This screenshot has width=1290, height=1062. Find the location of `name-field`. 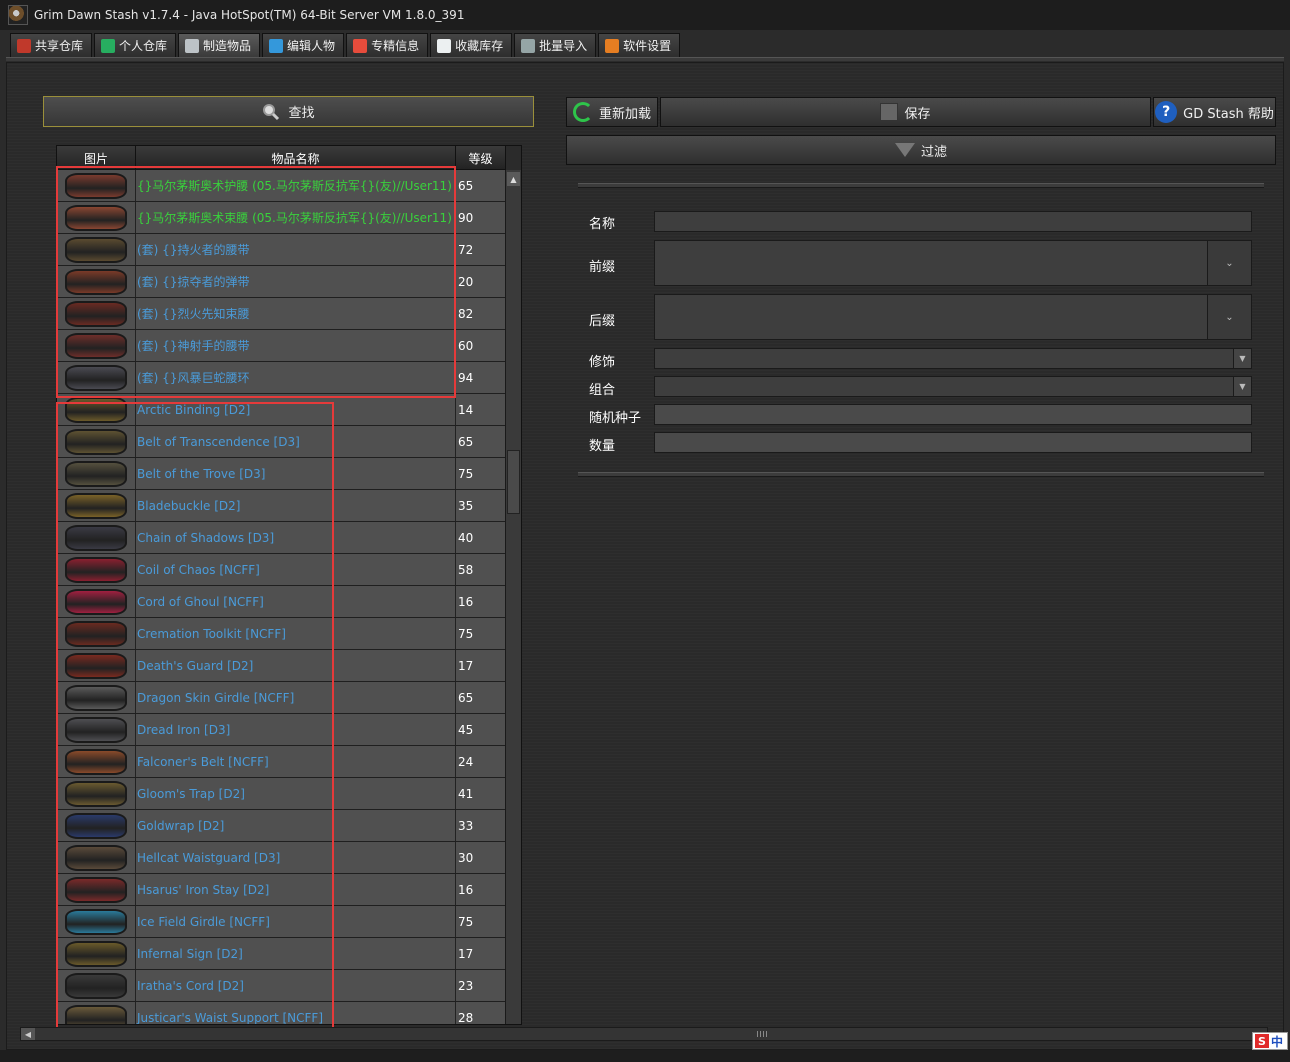

name-field is located at coordinates (953, 221).